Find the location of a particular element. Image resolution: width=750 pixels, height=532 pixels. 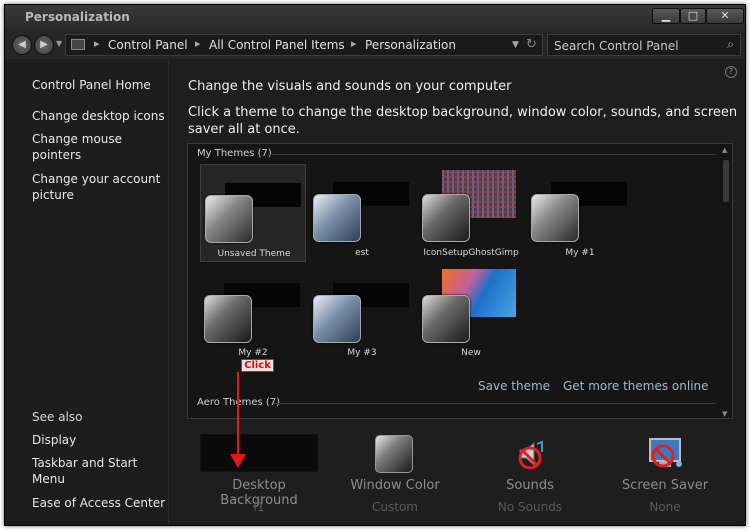

theme-name: Unsaved Theme is located at coordinates (254, 254).